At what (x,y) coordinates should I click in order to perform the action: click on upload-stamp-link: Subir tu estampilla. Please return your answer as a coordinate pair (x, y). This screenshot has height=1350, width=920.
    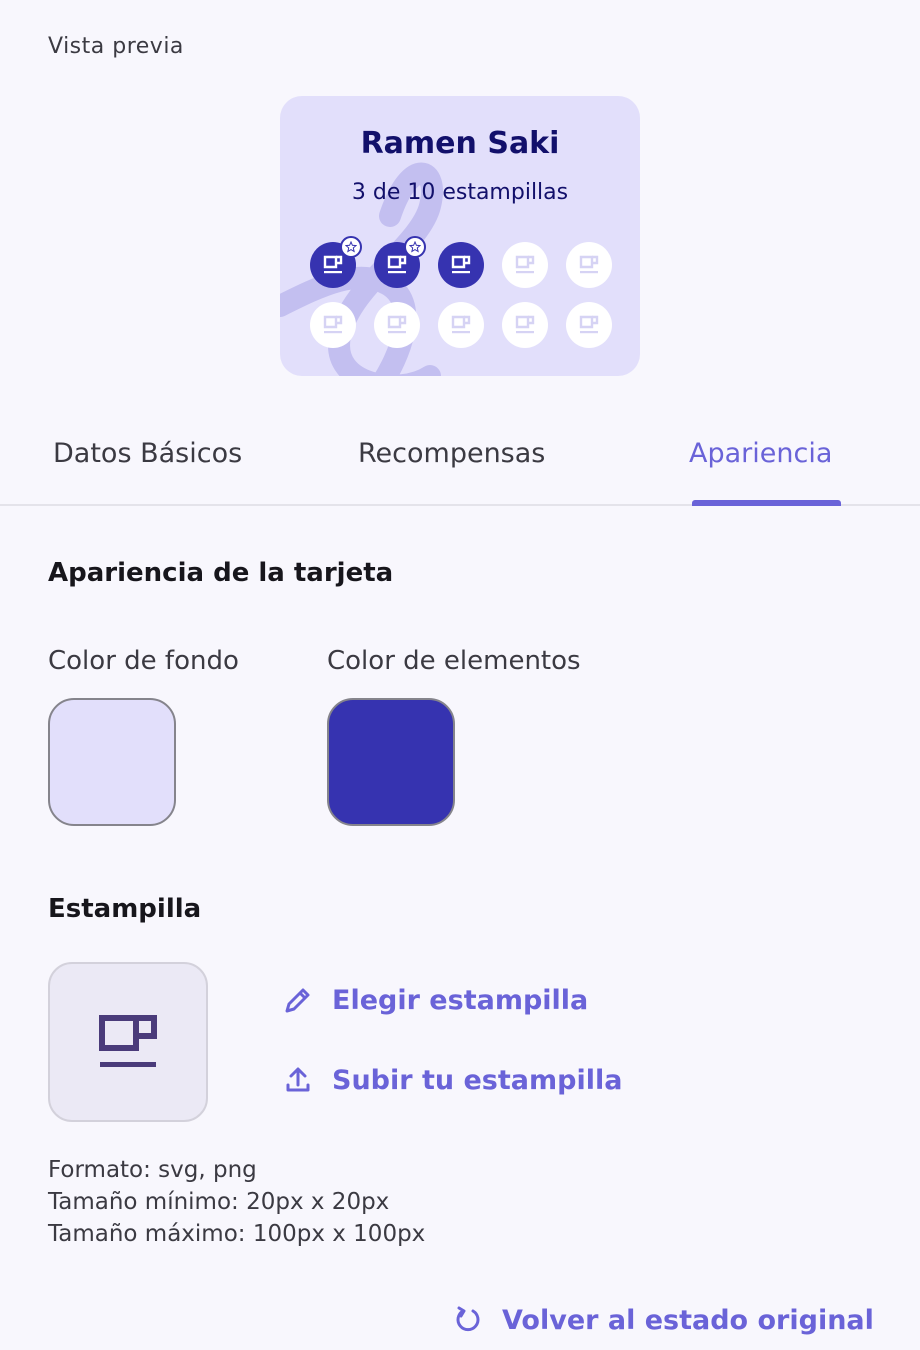
    Looking at the image, I should click on (452, 1080).